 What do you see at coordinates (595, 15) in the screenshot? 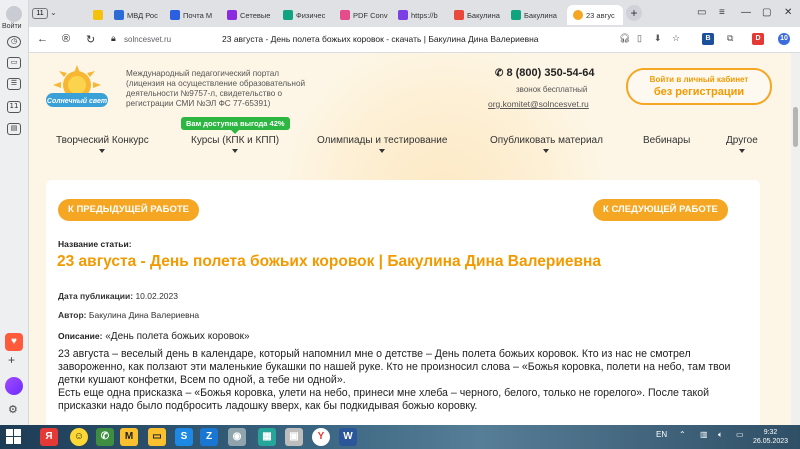
I see `tab-active: 23 авгус` at bounding box center [595, 15].